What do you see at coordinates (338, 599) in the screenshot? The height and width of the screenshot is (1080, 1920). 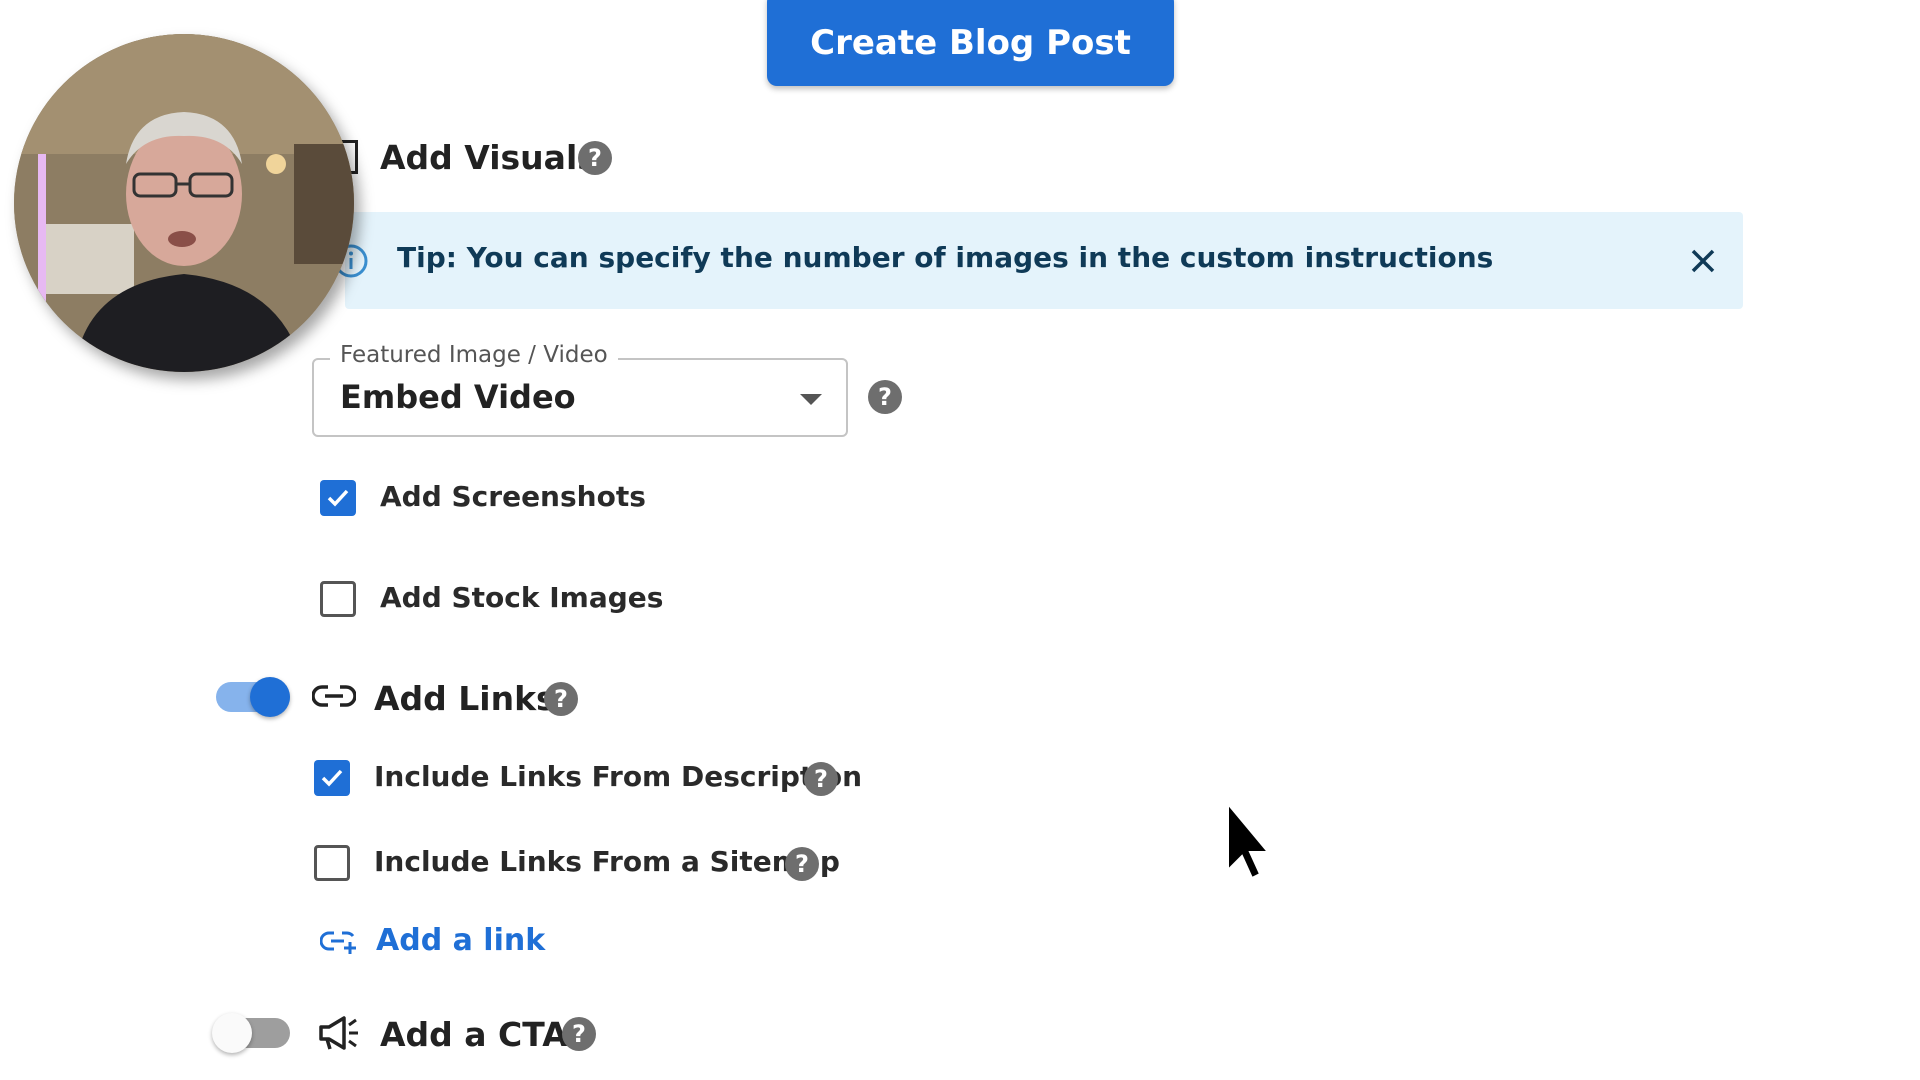 I see `add-stock-images-checkbox` at bounding box center [338, 599].